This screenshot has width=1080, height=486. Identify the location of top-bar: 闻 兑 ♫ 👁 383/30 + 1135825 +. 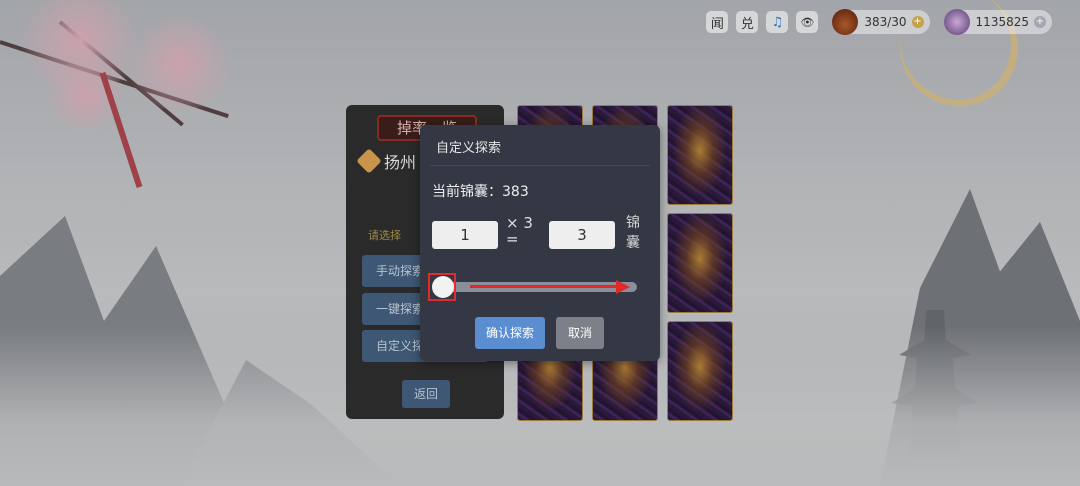
(879, 22).